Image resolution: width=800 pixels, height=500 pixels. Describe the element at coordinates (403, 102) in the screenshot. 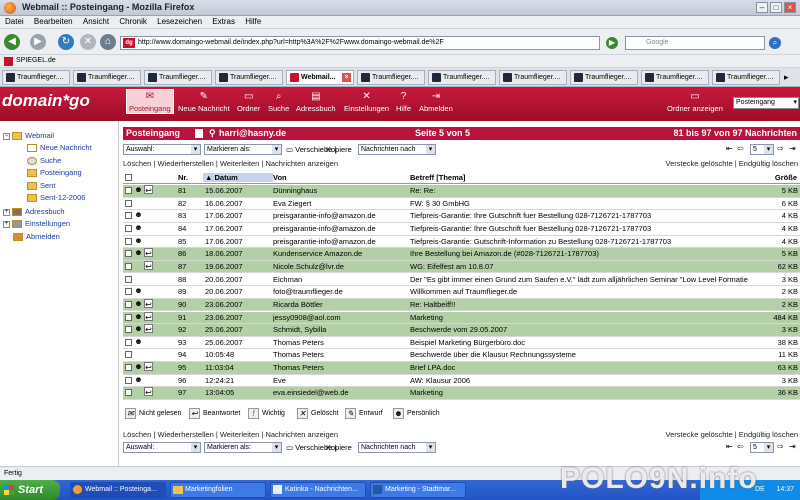

I see `toolbar-hilfe: ? Hilfe` at that location.